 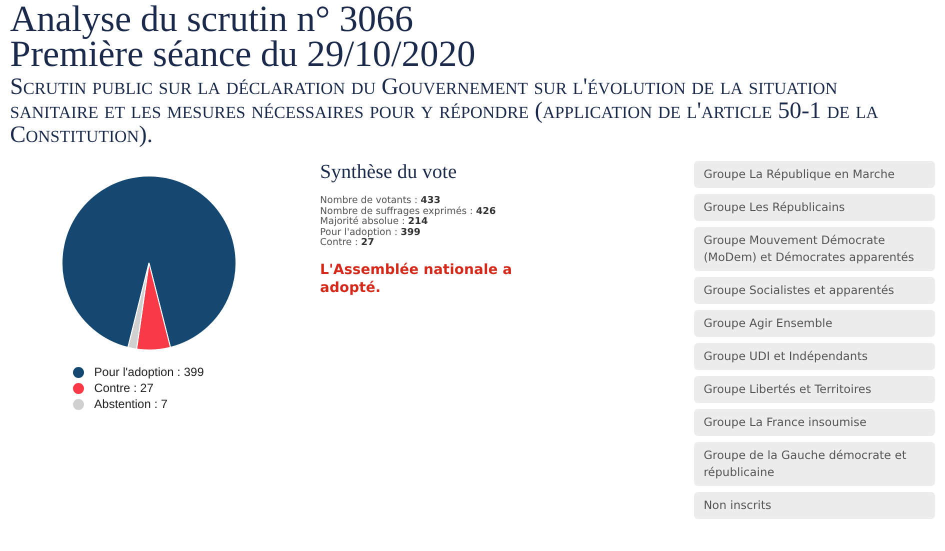 What do you see at coordinates (814, 290) in the screenshot?
I see `group-button: Groupe Socialistes et apparentés` at bounding box center [814, 290].